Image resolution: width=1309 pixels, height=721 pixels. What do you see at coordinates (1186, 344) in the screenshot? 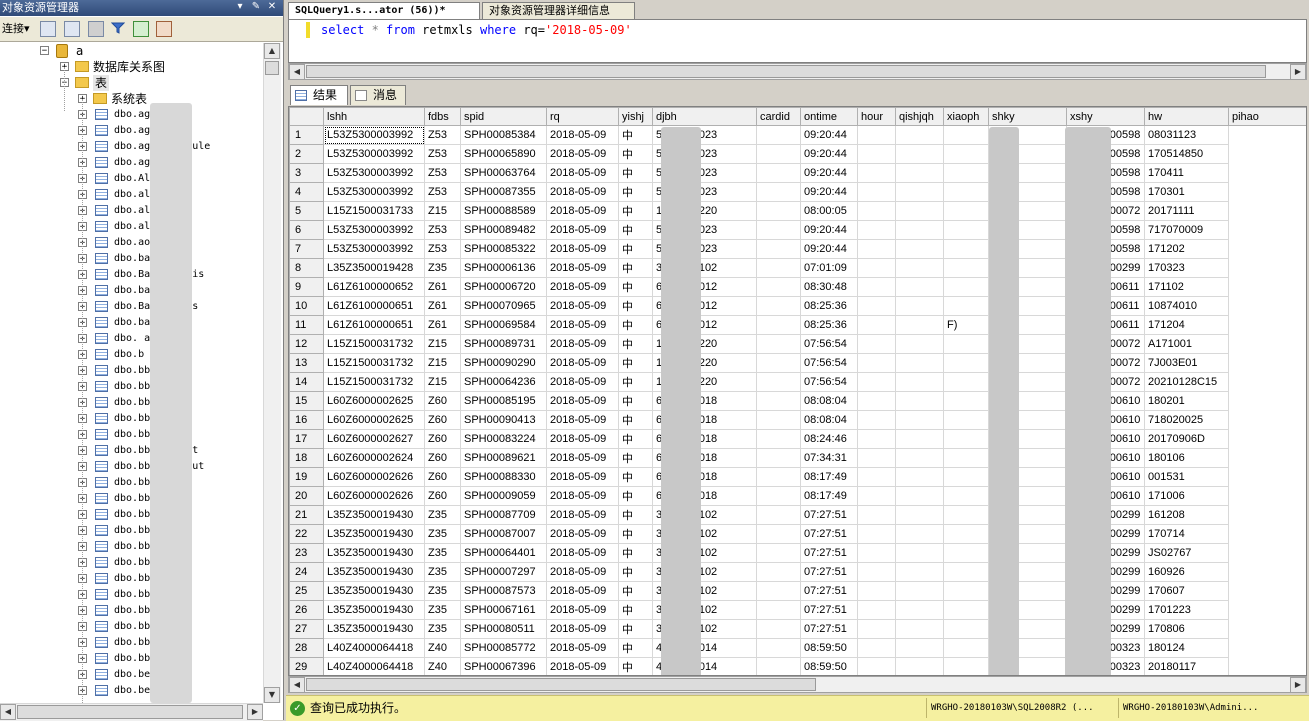
I see `cell-hw: A171001` at bounding box center [1186, 344].